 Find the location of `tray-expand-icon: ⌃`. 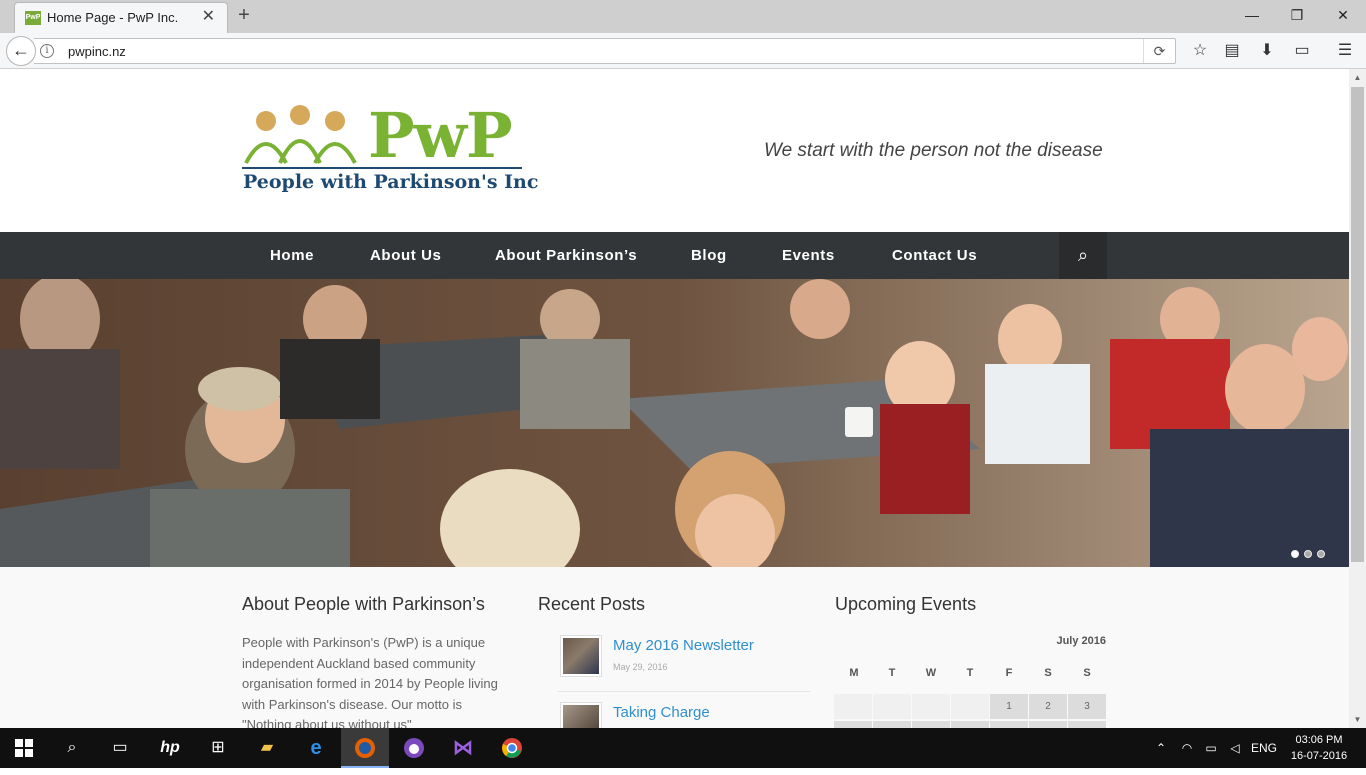

tray-expand-icon: ⌃ is located at coordinates (1161, 748).